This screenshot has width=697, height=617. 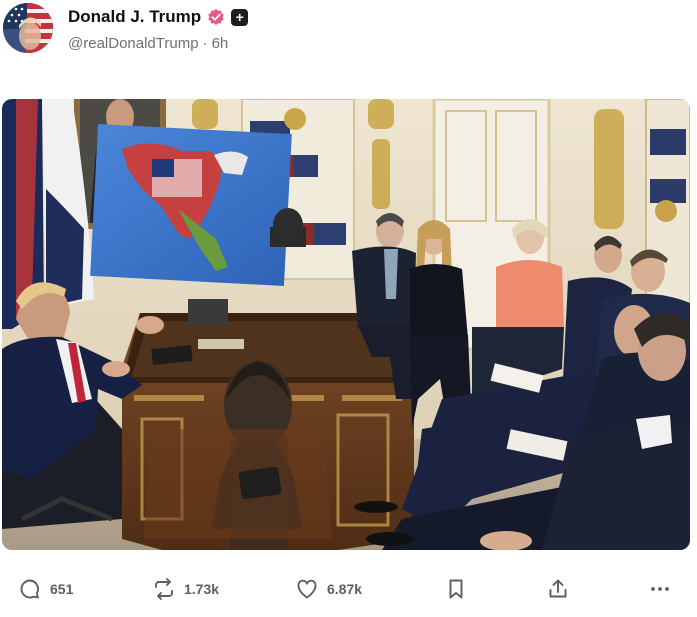 I want to click on author-name-row: Donald J. Trump +, so click(x=158, y=17).